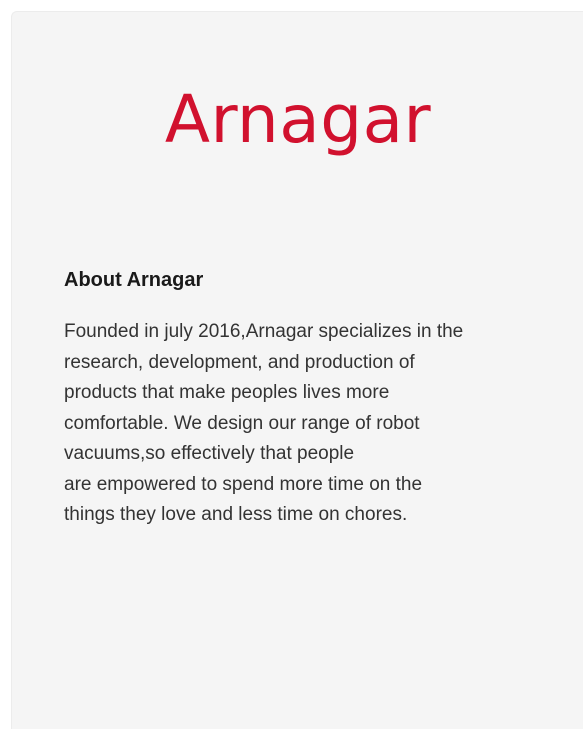 The height and width of the screenshot is (729, 583). I want to click on about-description-line: products that make peoples lives more, so click(227, 392).